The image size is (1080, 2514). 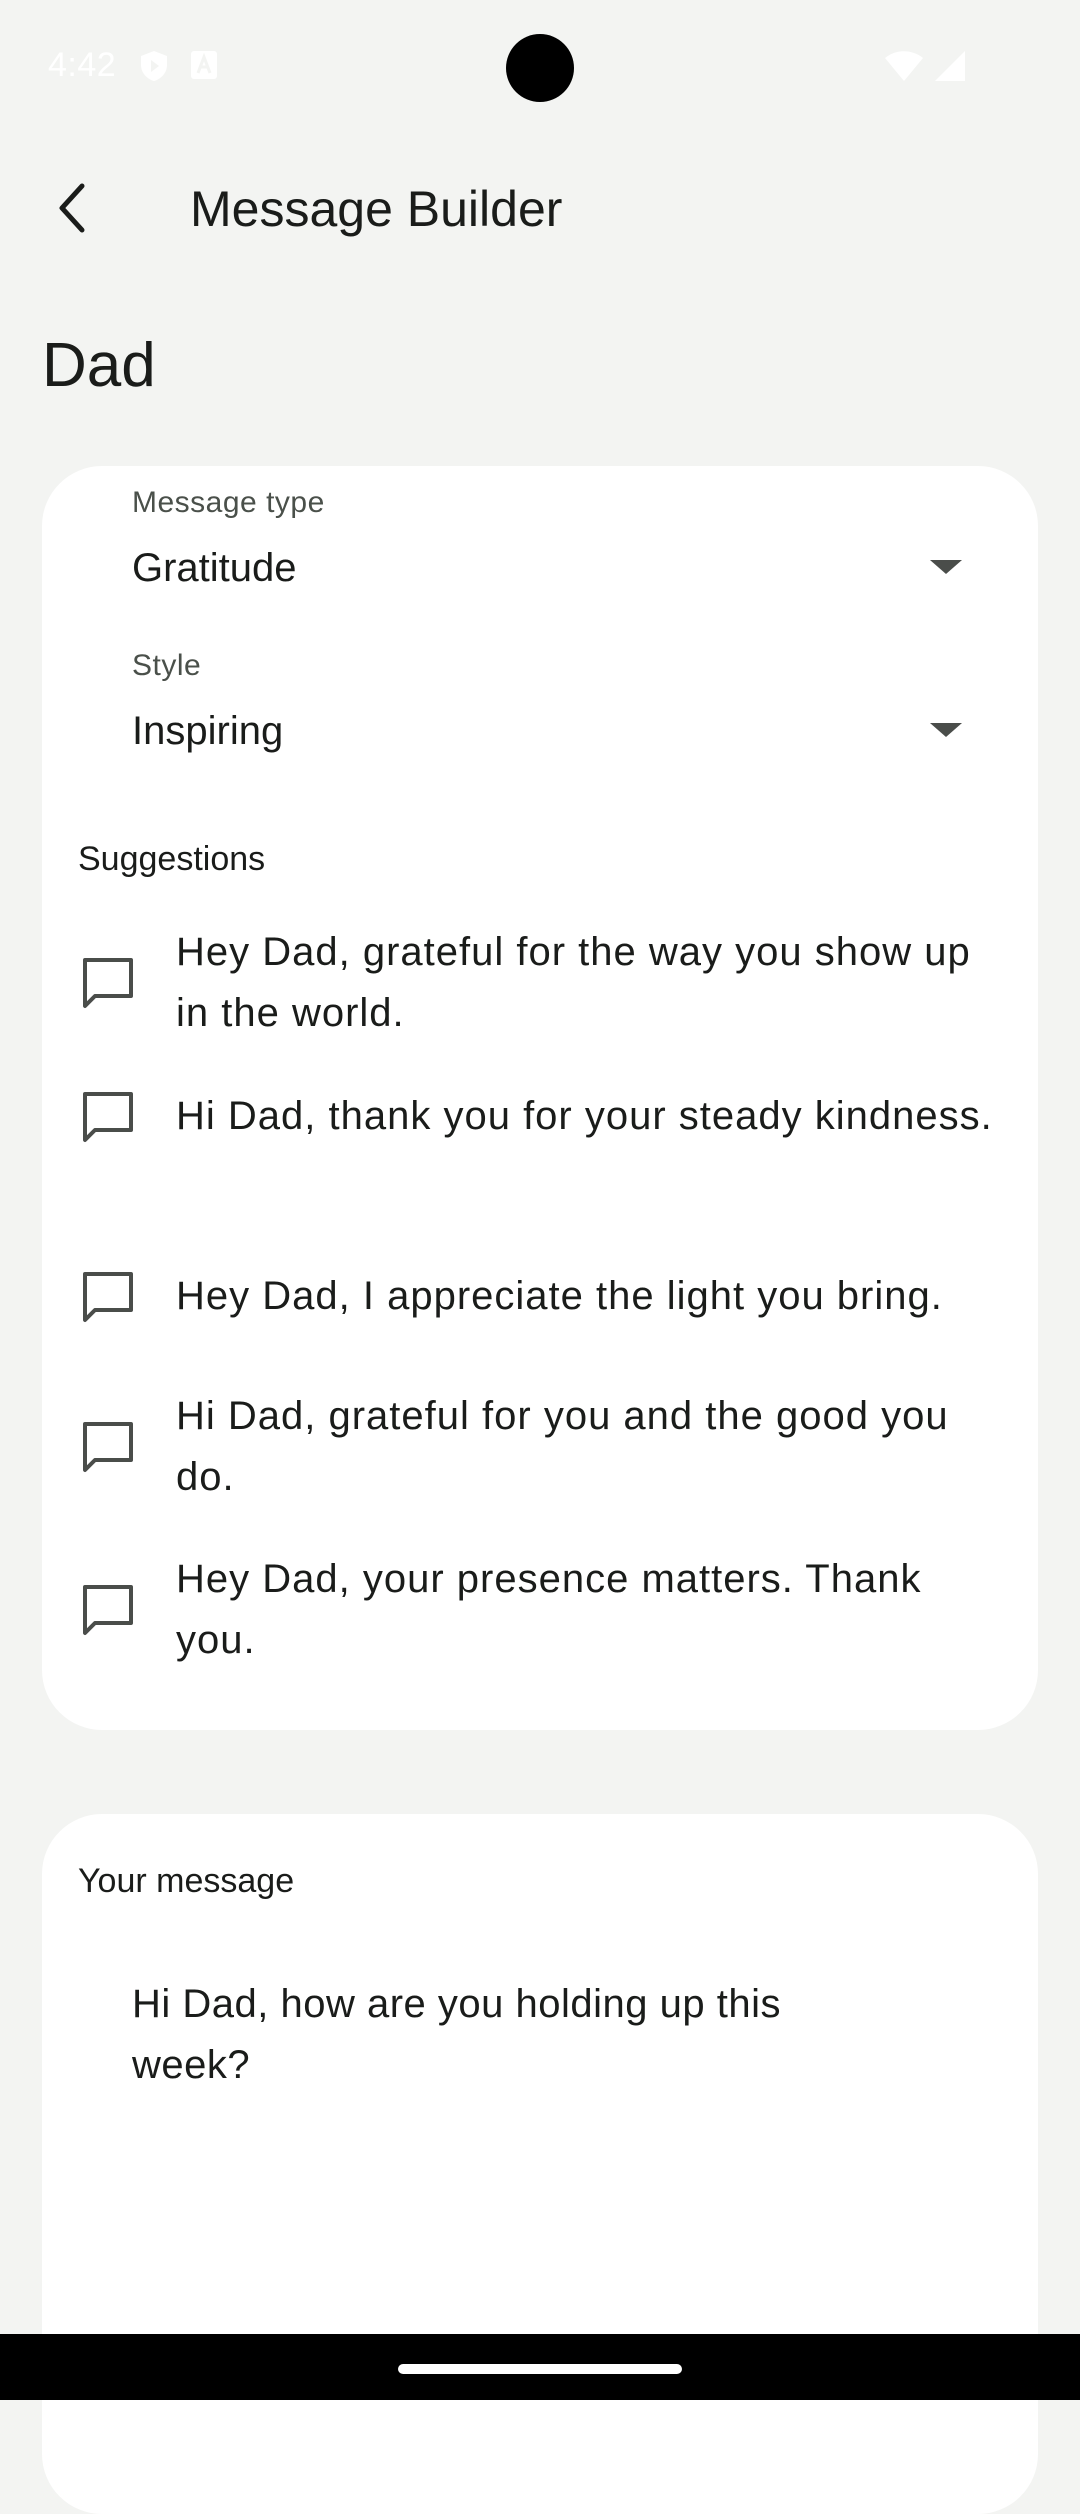 I want to click on message-type-value: Gratitude, so click(x=214, y=568).